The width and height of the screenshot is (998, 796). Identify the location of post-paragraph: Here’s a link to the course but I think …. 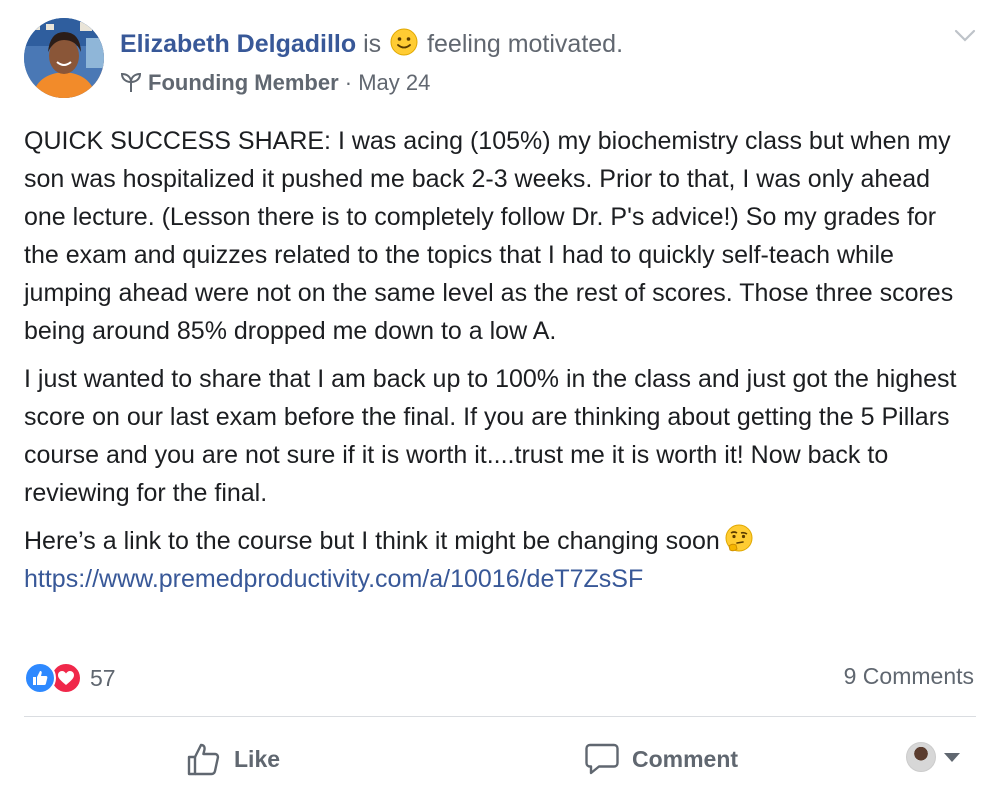
(499, 560).